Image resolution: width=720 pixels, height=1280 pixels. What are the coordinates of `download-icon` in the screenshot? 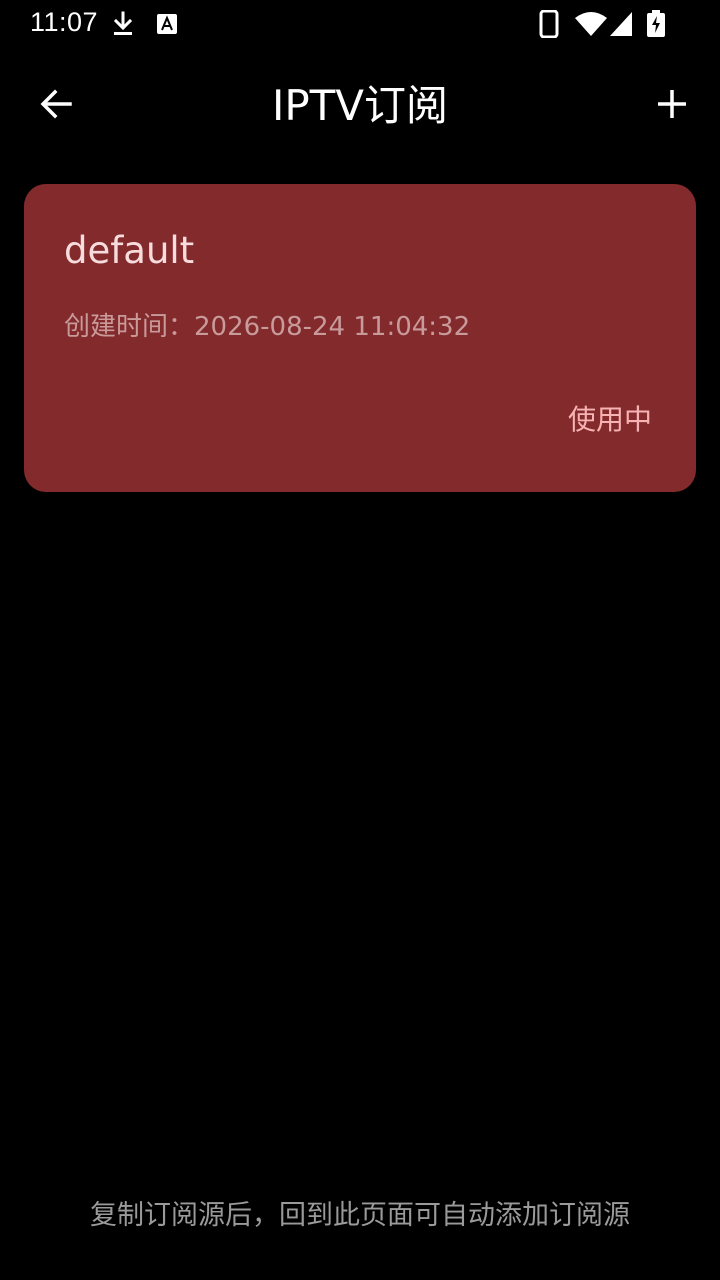 It's located at (123, 24).